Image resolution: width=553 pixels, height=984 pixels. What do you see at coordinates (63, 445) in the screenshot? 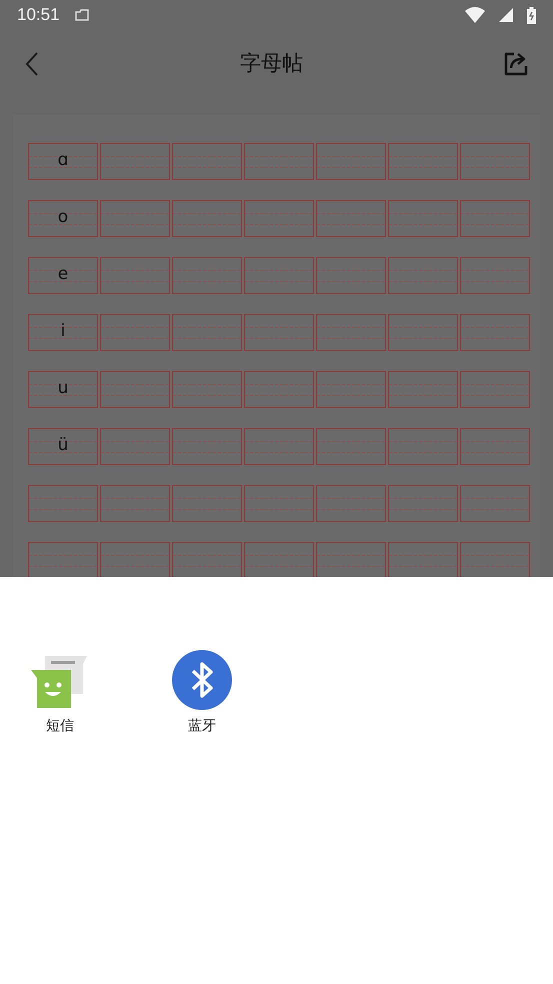
I see `letter-text: ü` at bounding box center [63, 445].